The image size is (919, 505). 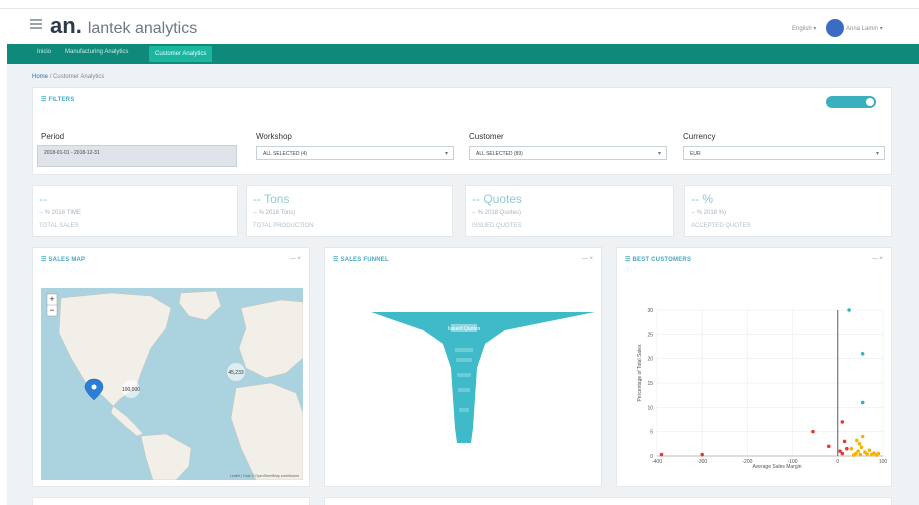 What do you see at coordinates (486, 136) in the screenshot?
I see `customer-label: Customer` at bounding box center [486, 136].